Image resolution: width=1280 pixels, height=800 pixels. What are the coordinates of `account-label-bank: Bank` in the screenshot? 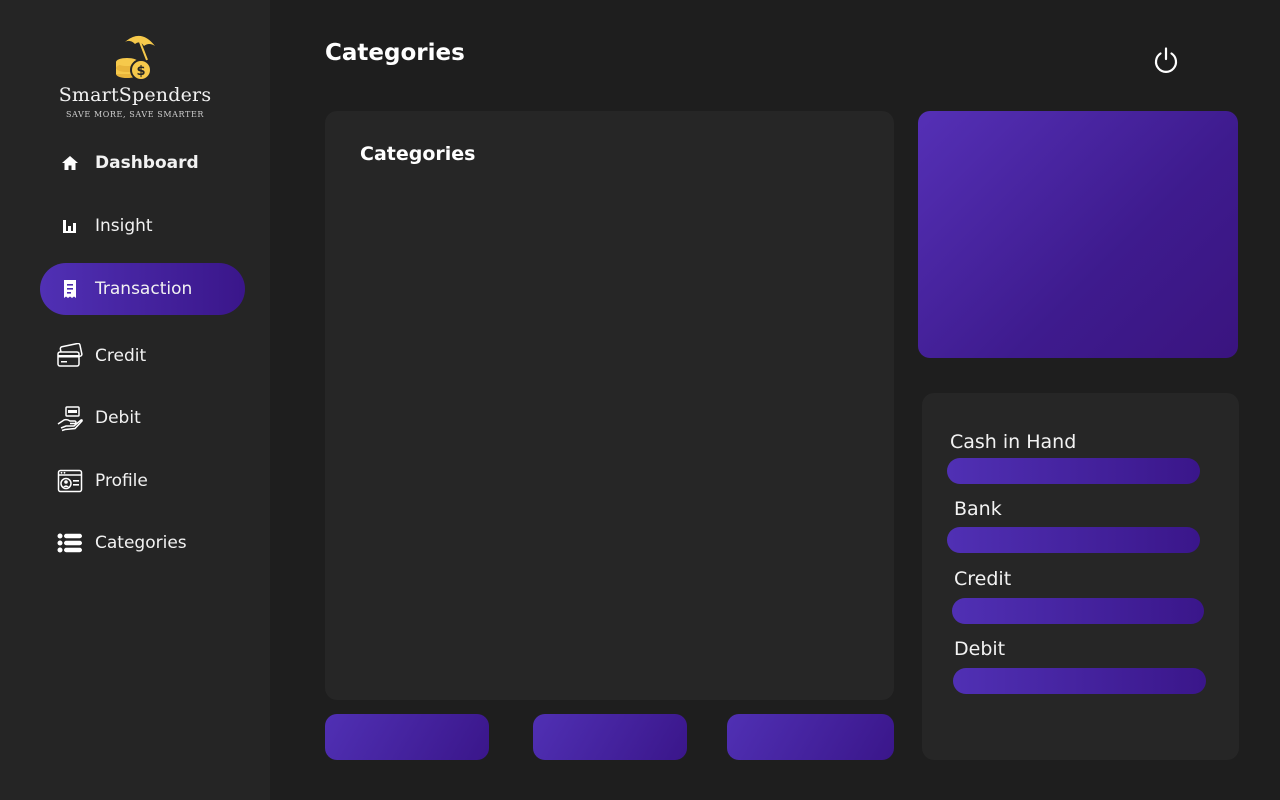 It's located at (978, 509).